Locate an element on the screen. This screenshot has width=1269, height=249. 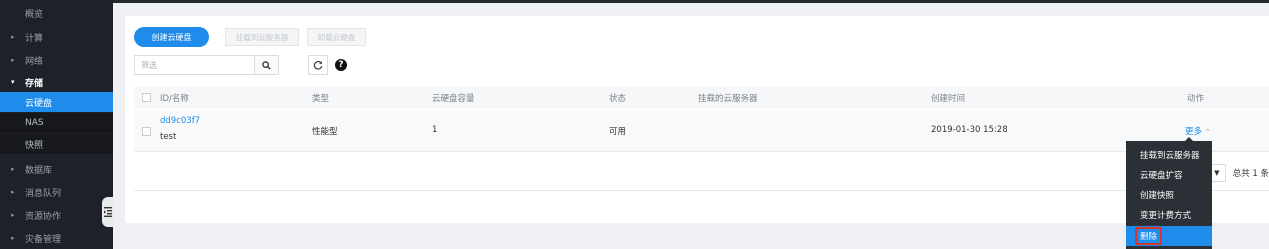
menu-item-label: 创建快照 is located at coordinates (1157, 196).